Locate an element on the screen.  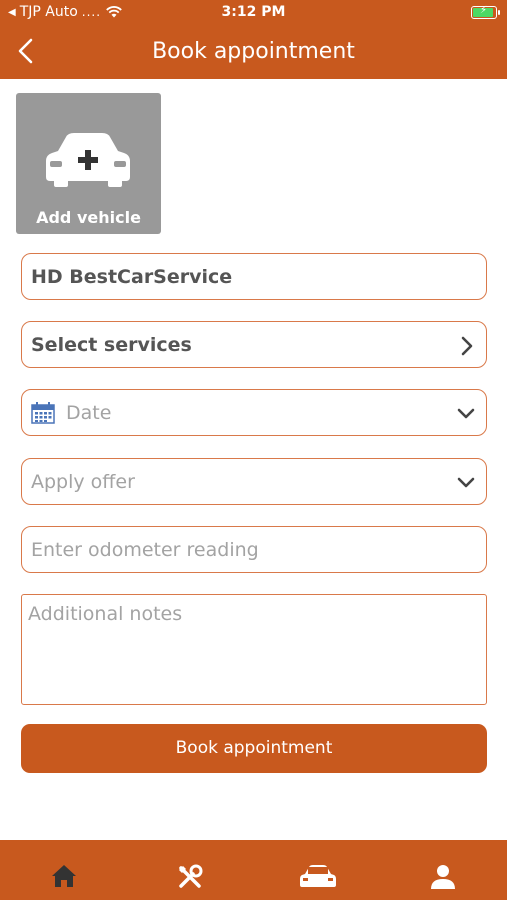
battery-icon: ⚡ is located at coordinates (485, 12).